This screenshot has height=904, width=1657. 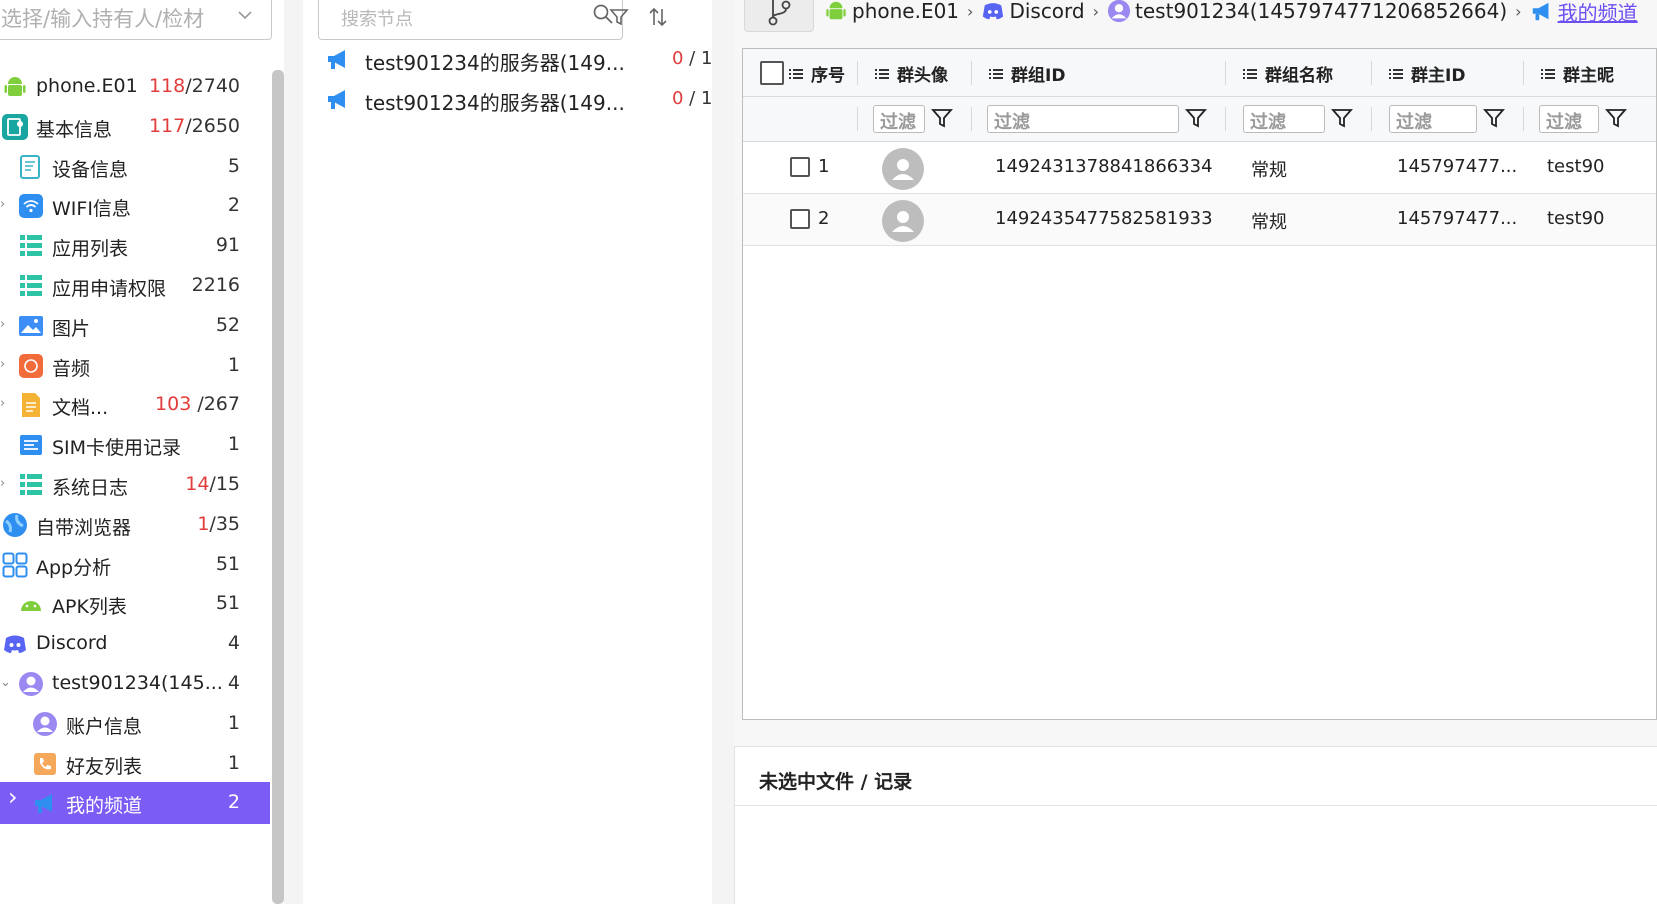 I want to click on tree-item: phone.E01 118/2740, so click(x=135, y=87).